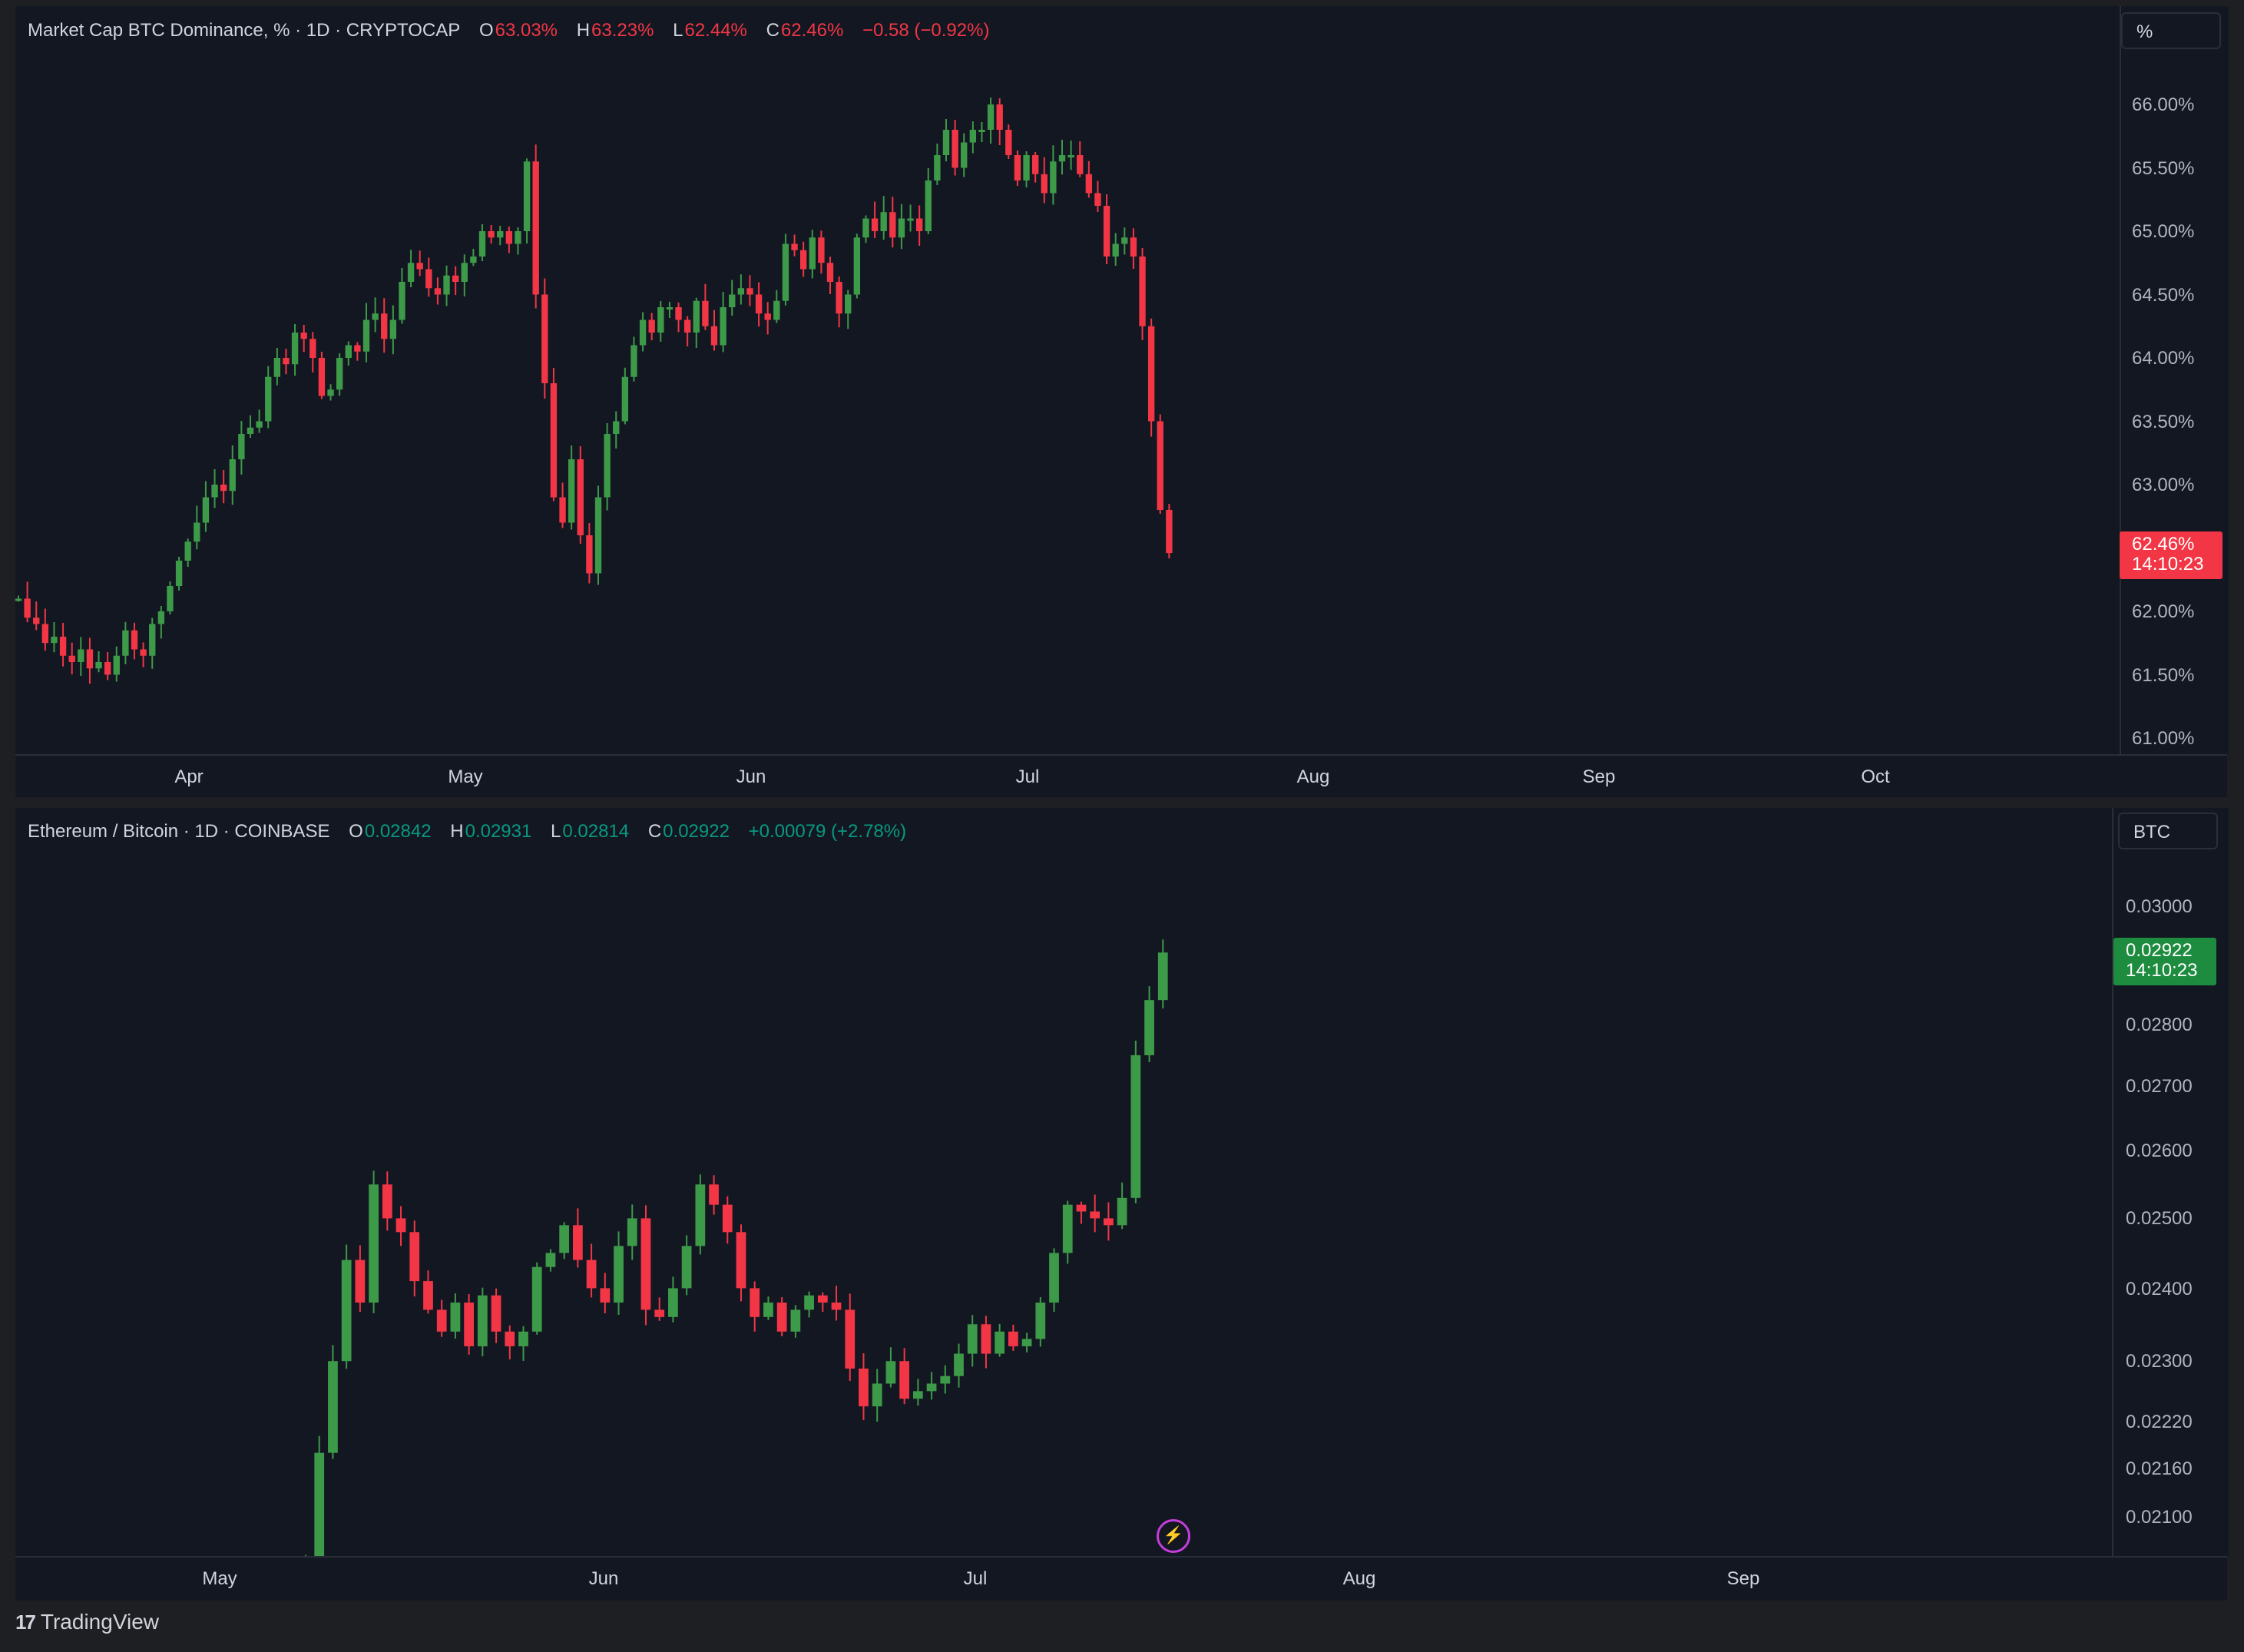  What do you see at coordinates (1173, 1536) in the screenshot?
I see `lightning-icon: ⚡` at bounding box center [1173, 1536].